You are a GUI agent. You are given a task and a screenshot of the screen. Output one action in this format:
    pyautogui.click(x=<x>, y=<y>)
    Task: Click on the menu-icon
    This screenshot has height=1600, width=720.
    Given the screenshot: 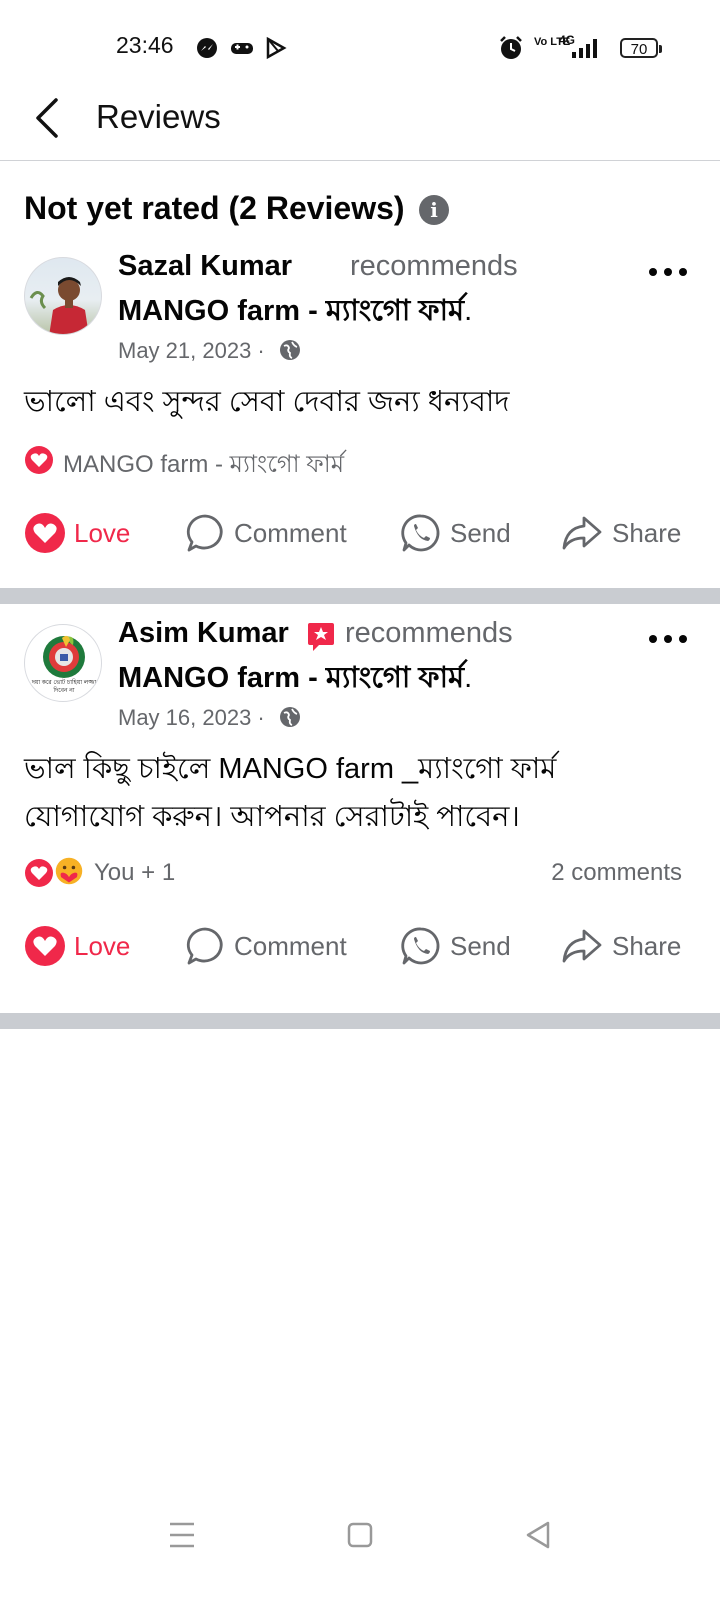 What is the action you would take?
    pyautogui.click(x=182, y=1535)
    